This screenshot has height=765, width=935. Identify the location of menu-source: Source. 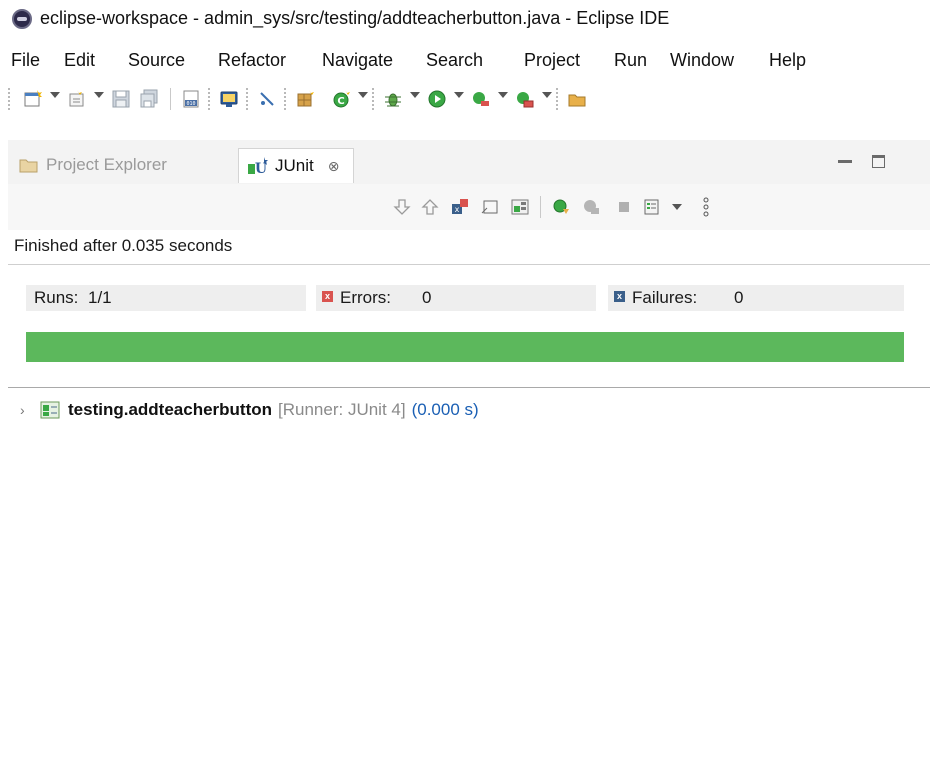
(156, 60).